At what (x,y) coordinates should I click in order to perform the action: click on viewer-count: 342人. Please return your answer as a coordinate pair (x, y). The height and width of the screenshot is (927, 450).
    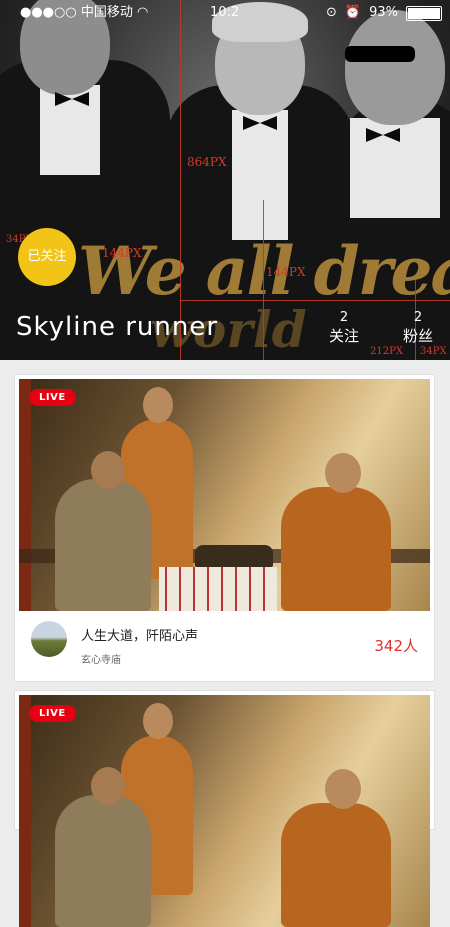
    Looking at the image, I should click on (396, 646).